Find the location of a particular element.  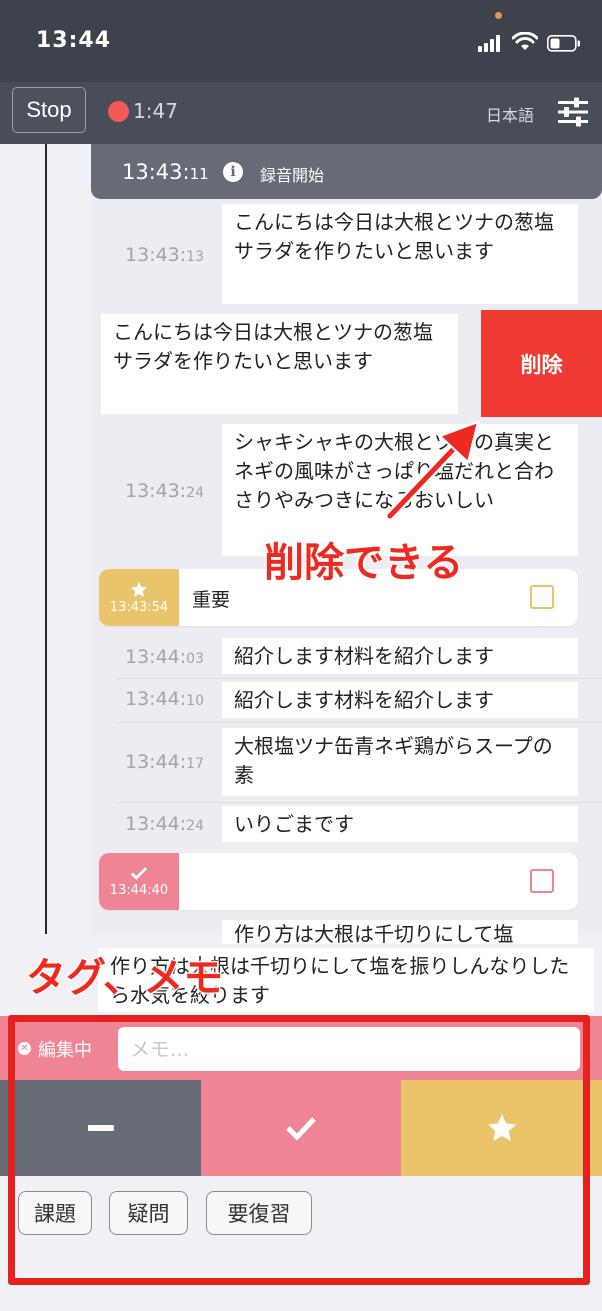

swiped-transcript-entry: こんにちは今日は大根とツナの葱塩サラダを作りたいと思います is located at coordinates (279, 364).